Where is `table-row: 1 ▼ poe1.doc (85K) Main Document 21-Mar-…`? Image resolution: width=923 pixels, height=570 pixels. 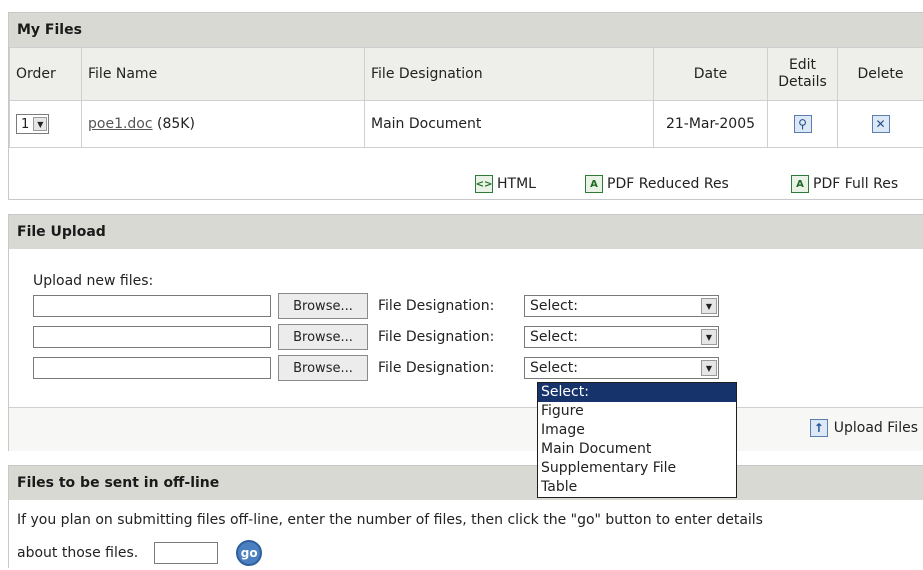
table-row: 1 ▼ poe1.doc (85K) Main Document 21-Mar-… is located at coordinates (466, 124).